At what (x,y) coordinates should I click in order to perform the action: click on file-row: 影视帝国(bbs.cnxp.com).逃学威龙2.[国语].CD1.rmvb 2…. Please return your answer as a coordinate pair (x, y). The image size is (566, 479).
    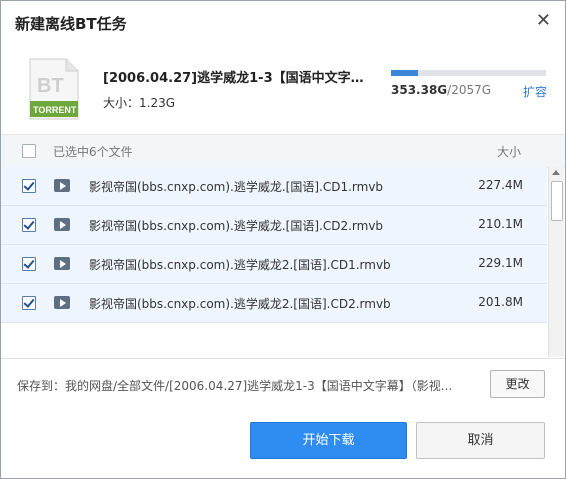
    Looking at the image, I should click on (274, 264).